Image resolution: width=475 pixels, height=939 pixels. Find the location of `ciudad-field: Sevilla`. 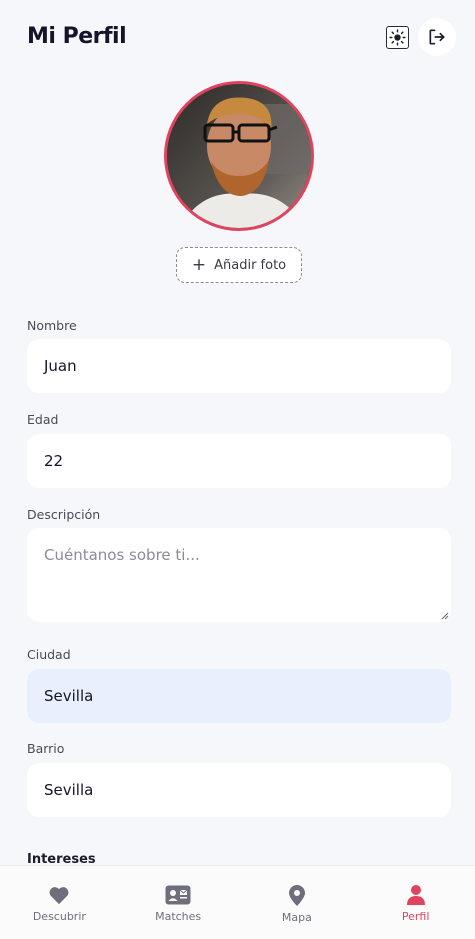

ciudad-field: Sevilla is located at coordinates (239, 696).